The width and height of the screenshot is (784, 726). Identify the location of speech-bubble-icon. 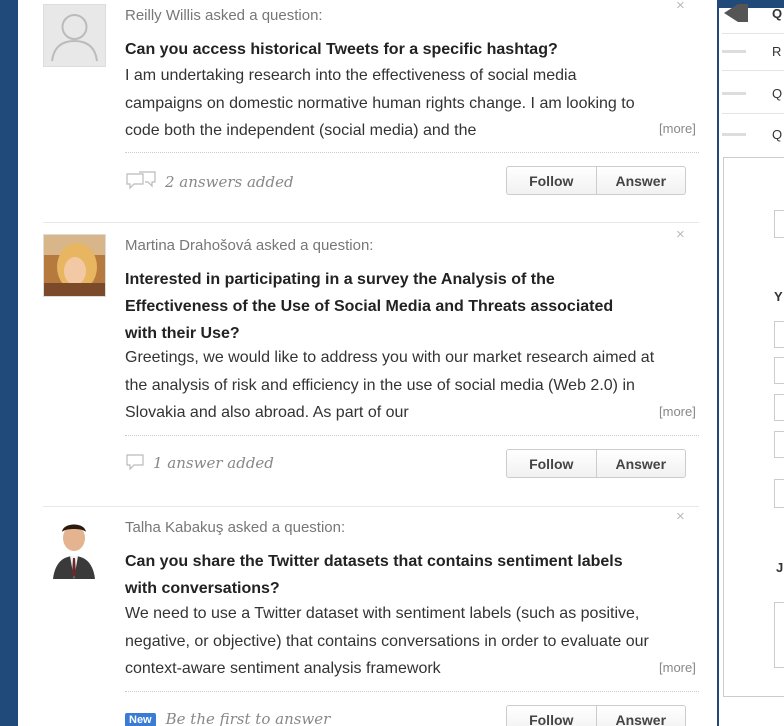
(135, 464).